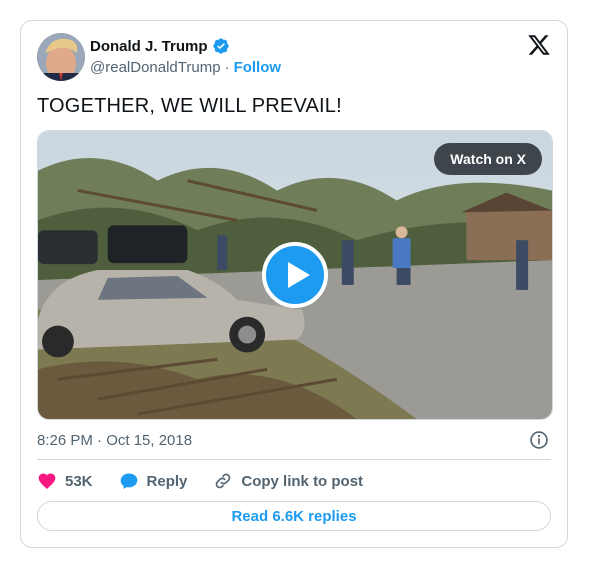  Describe the element at coordinates (223, 481) in the screenshot. I see `link-icon` at that location.